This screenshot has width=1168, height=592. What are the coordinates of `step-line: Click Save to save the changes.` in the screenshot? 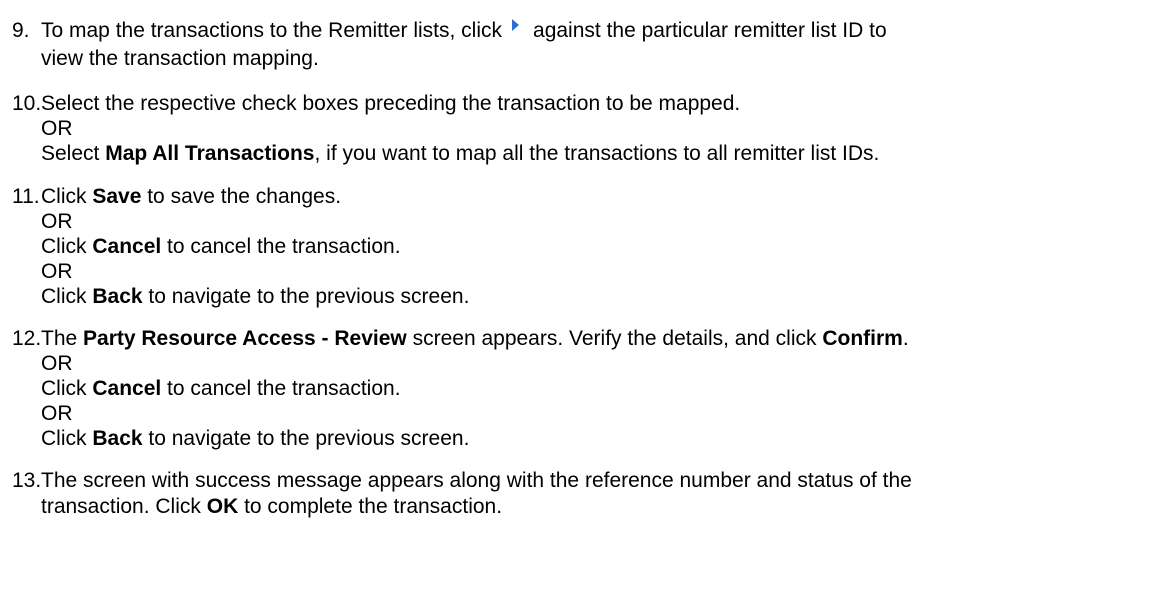 It's located at (191, 197).